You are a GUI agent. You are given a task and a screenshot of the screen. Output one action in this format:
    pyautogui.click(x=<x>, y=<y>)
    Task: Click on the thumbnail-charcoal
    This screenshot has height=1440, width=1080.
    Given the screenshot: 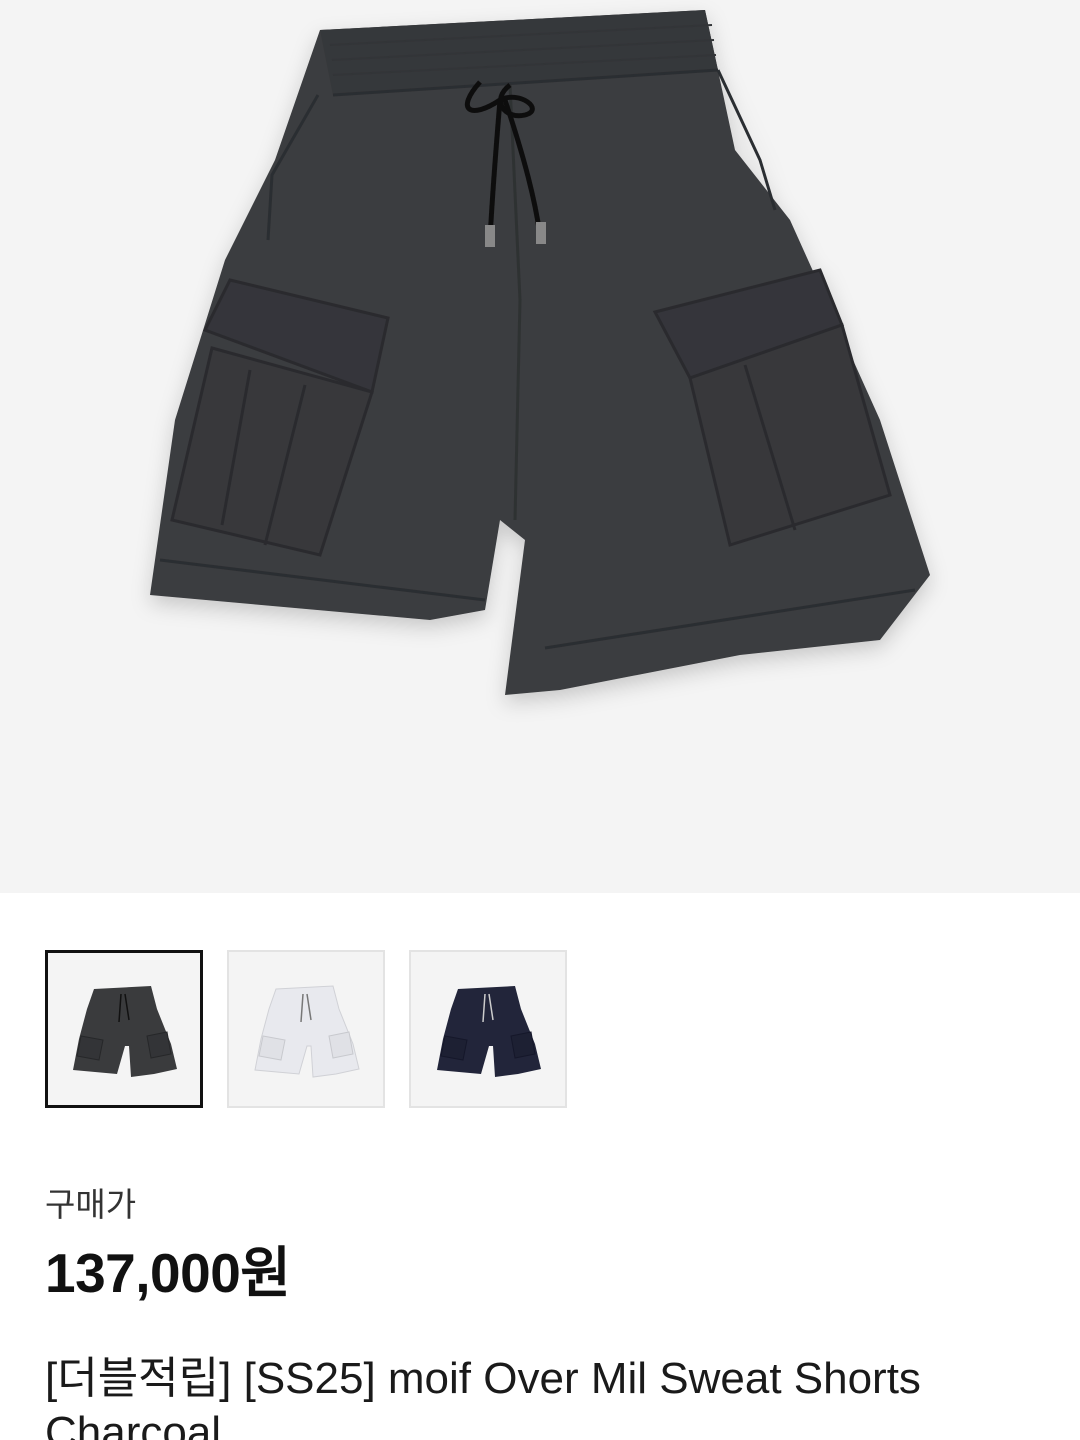 What is the action you would take?
    pyautogui.click(x=124, y=1029)
    